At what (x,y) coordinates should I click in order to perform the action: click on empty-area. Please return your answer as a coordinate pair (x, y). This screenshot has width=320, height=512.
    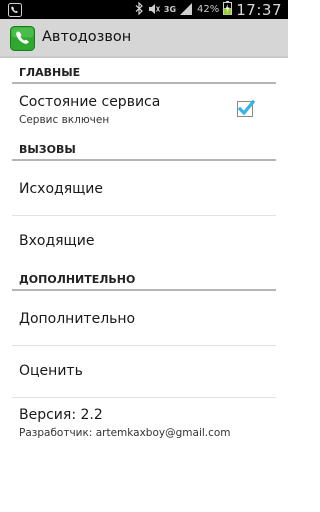
    Looking at the image, I should click on (144, 481).